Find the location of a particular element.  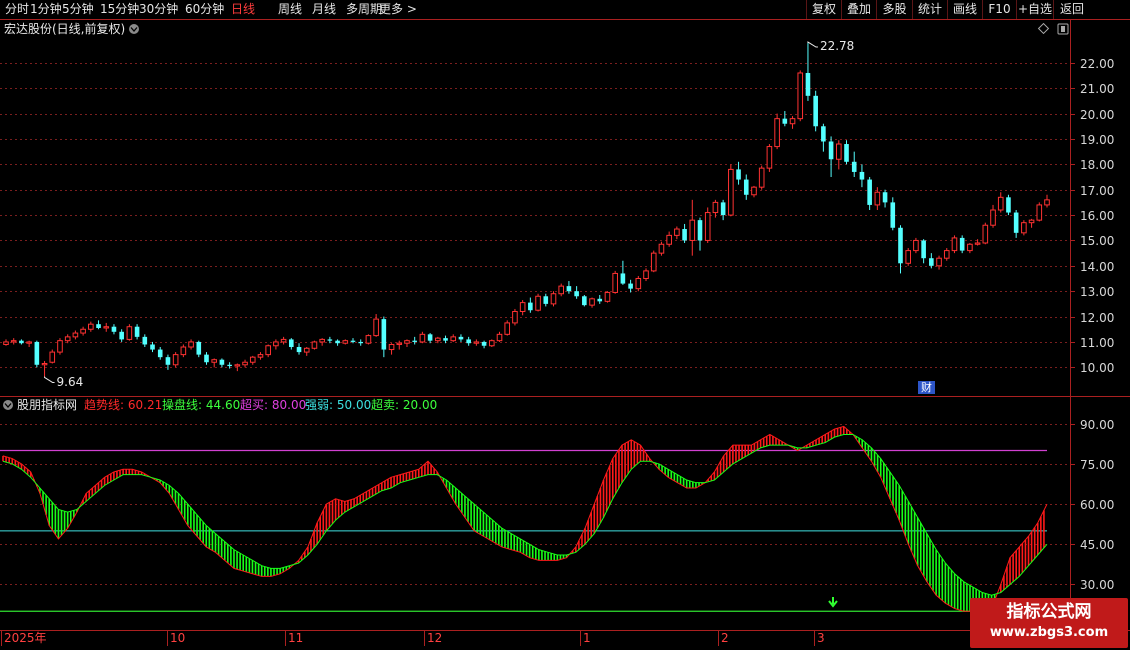

period-tab-8: 月线 is located at coordinates (324, 9).